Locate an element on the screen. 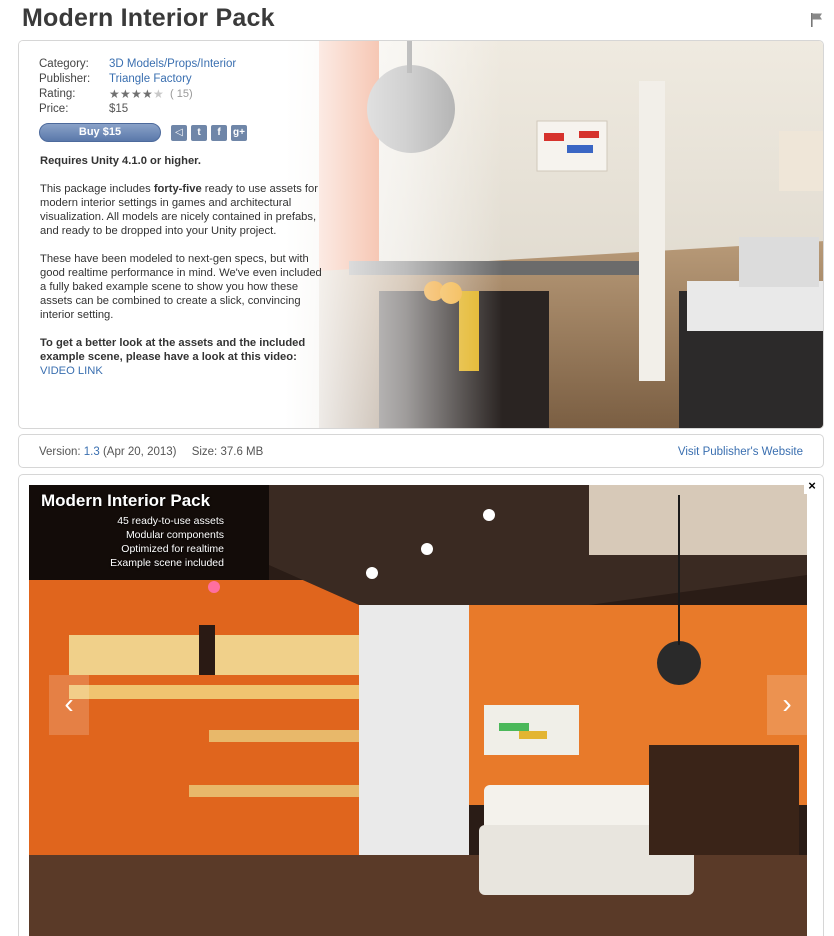 The image size is (834, 936). twitter-icon: t is located at coordinates (199, 132).